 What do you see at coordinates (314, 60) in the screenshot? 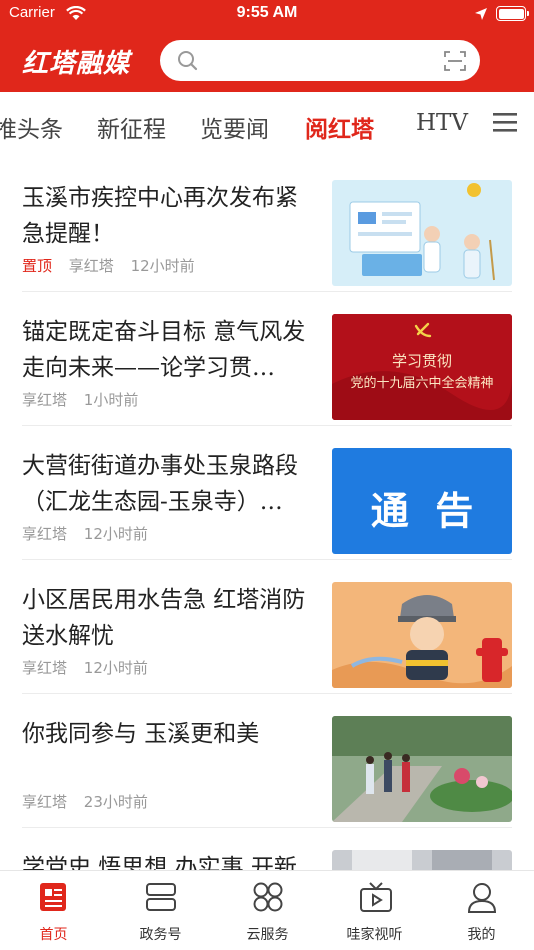
I see `search-input` at bounding box center [314, 60].